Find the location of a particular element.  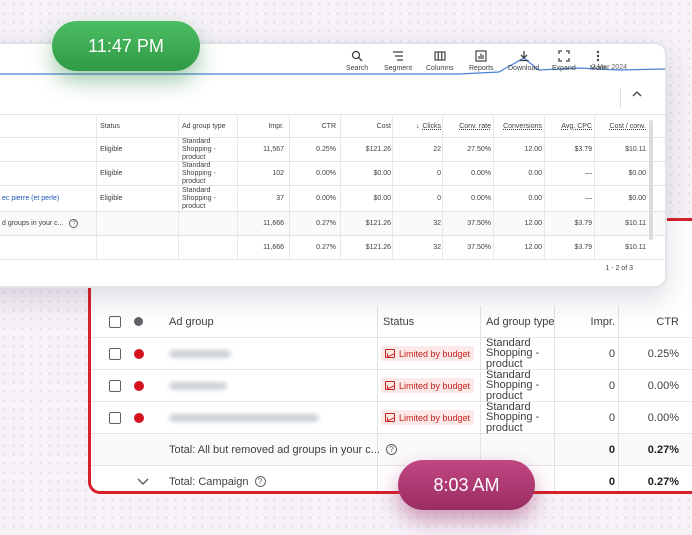

col-conversions: Conversions is located at coordinates (518, 126).